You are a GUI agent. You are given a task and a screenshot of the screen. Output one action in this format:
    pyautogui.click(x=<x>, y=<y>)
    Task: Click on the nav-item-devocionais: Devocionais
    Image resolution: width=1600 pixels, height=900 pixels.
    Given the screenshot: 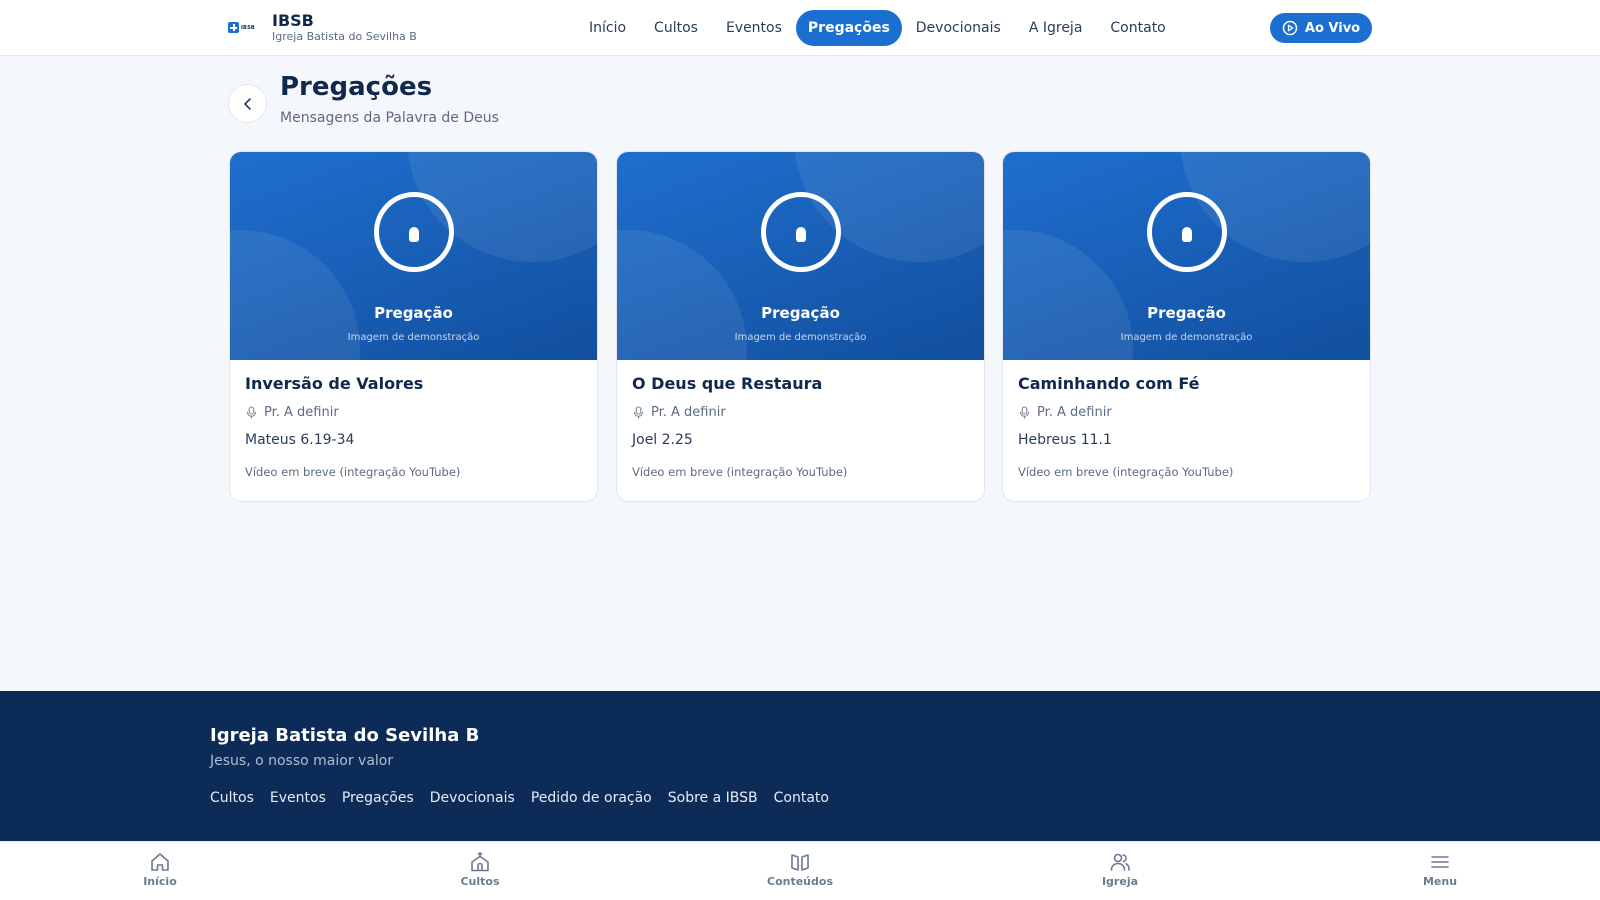 What is the action you would take?
    pyautogui.click(x=958, y=28)
    